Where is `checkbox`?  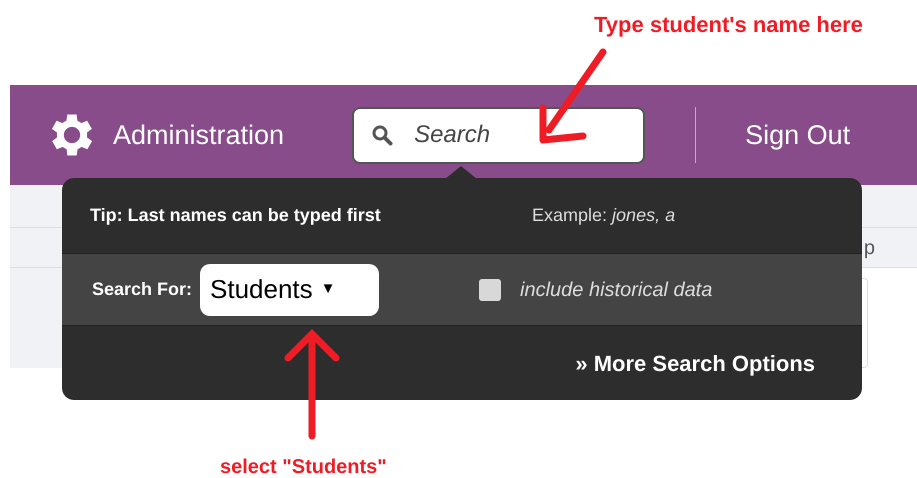
checkbox is located at coordinates (490, 289).